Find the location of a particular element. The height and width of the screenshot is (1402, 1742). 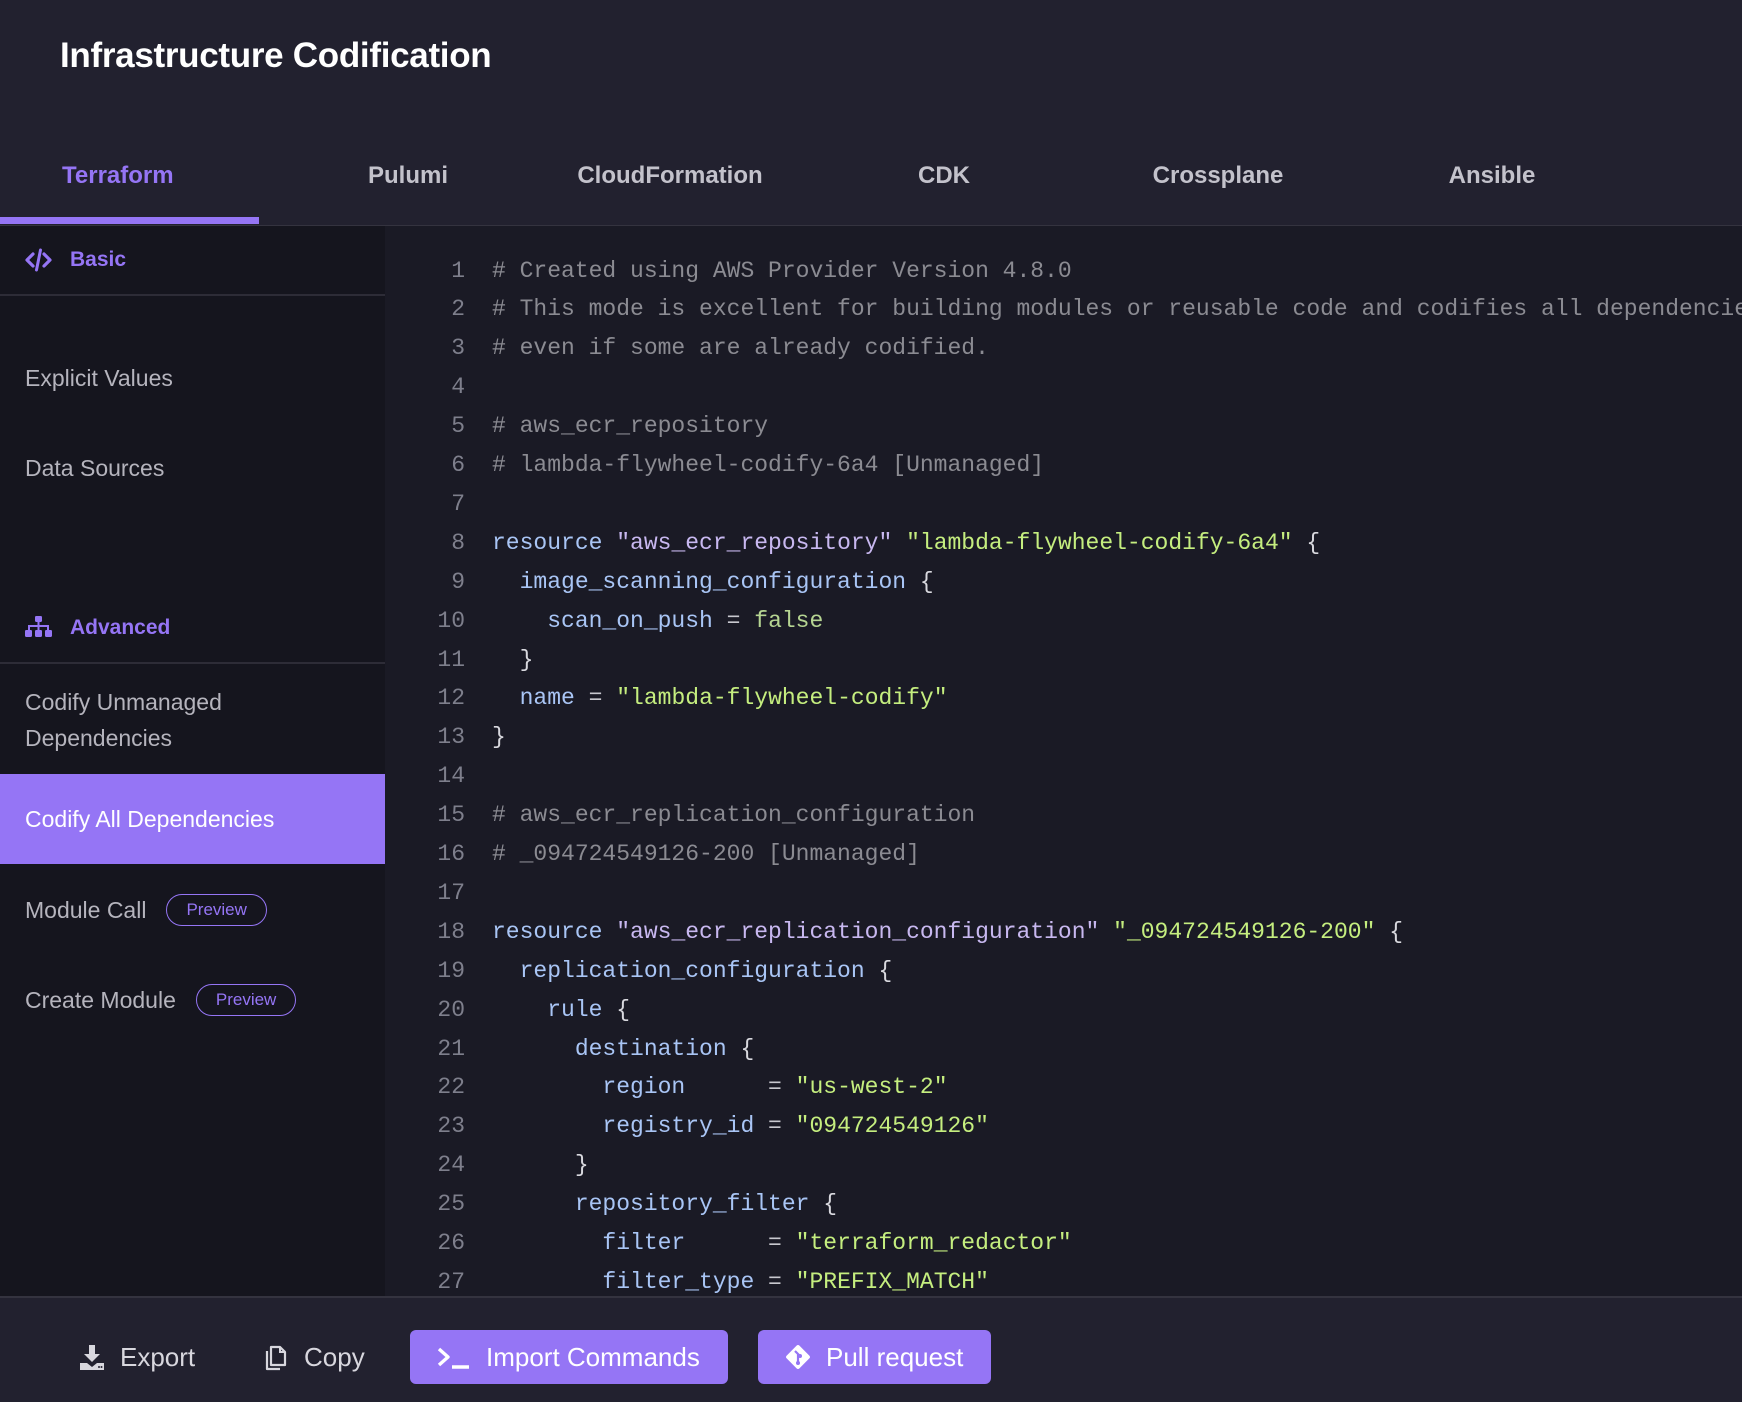

code-line: 17 is located at coordinates (438, 893).